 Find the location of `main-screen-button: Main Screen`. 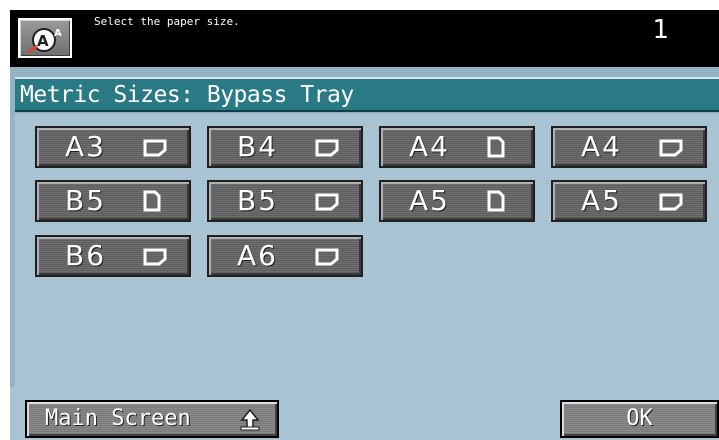

main-screen-button: Main Screen is located at coordinates (152, 419).